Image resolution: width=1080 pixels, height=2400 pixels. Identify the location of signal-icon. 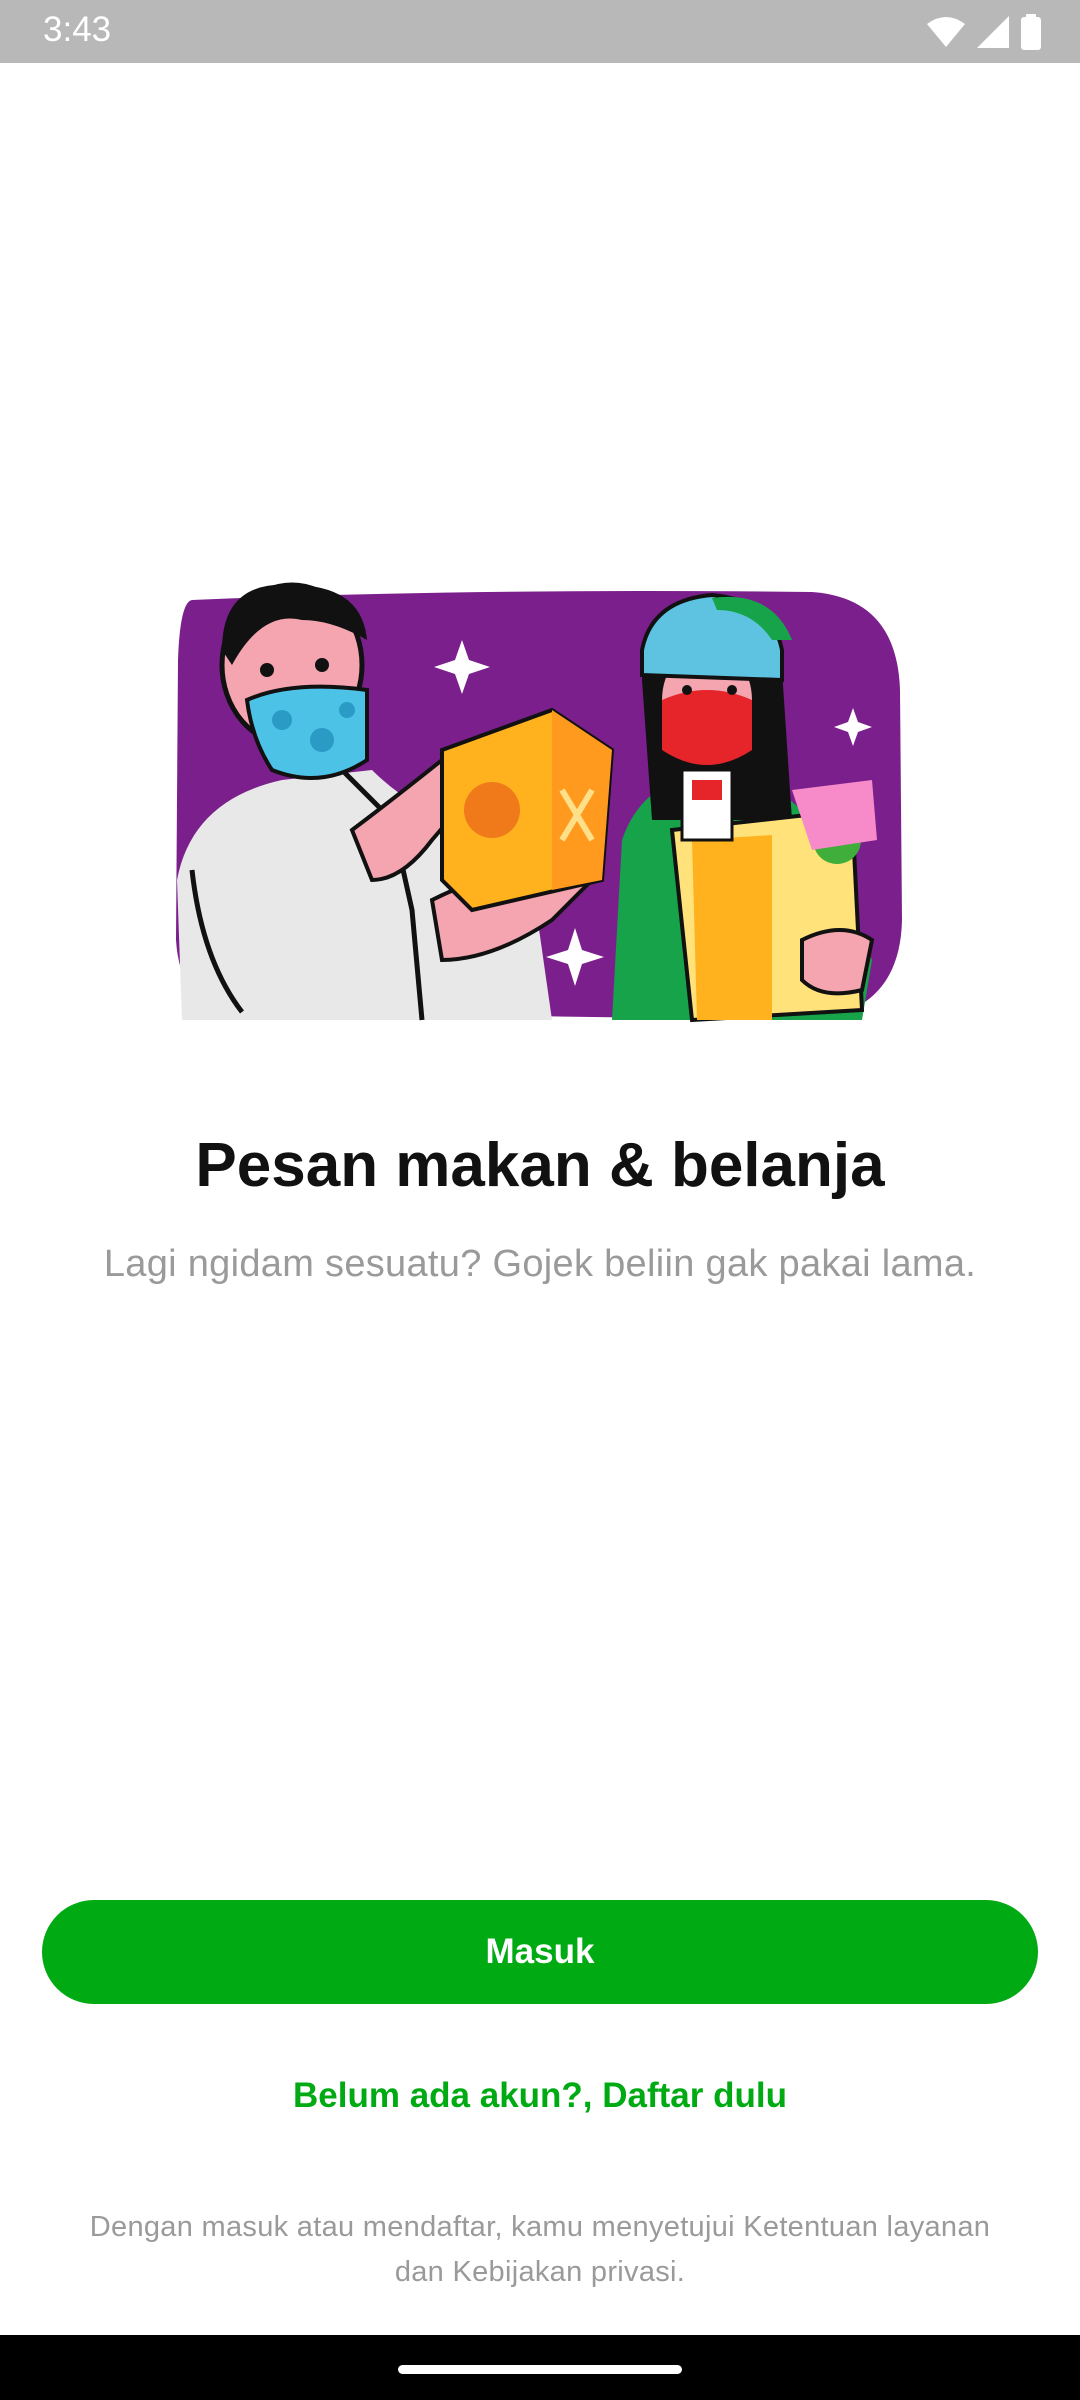
(993, 32).